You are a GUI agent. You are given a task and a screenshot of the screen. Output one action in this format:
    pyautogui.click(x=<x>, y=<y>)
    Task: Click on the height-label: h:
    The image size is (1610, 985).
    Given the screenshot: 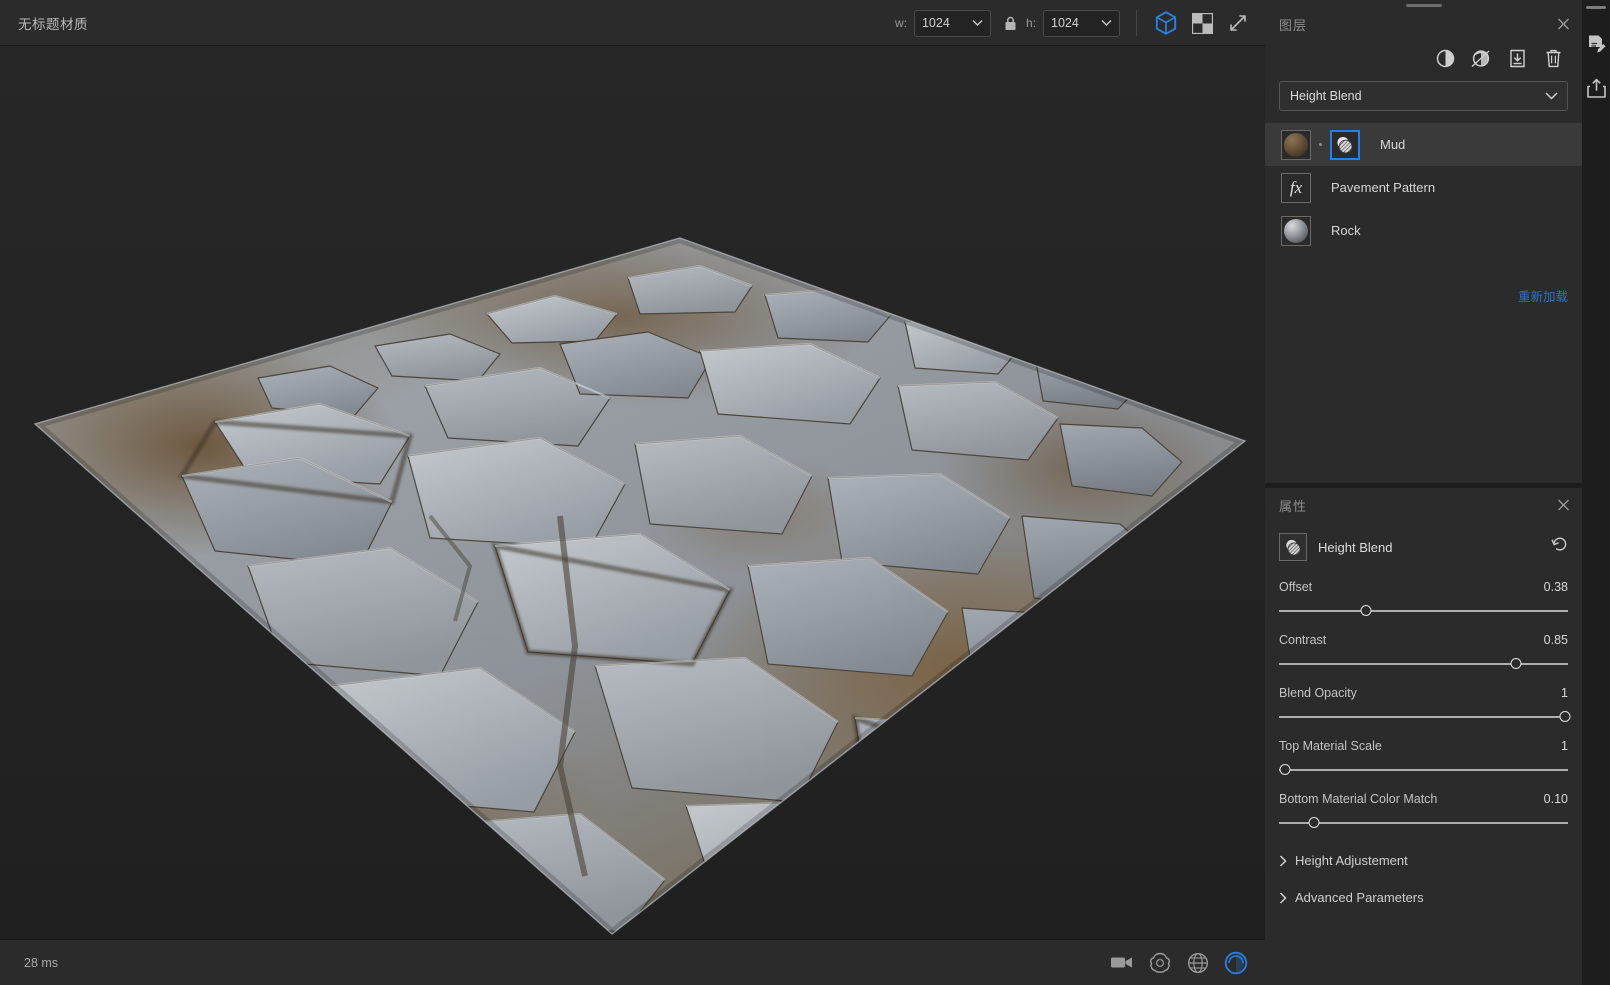 What is the action you would take?
    pyautogui.click(x=1030, y=23)
    